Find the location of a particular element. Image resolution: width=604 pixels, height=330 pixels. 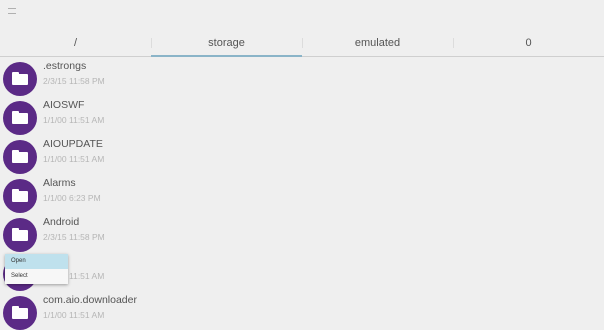

file-name: com.aio.downloader is located at coordinates (90, 300).